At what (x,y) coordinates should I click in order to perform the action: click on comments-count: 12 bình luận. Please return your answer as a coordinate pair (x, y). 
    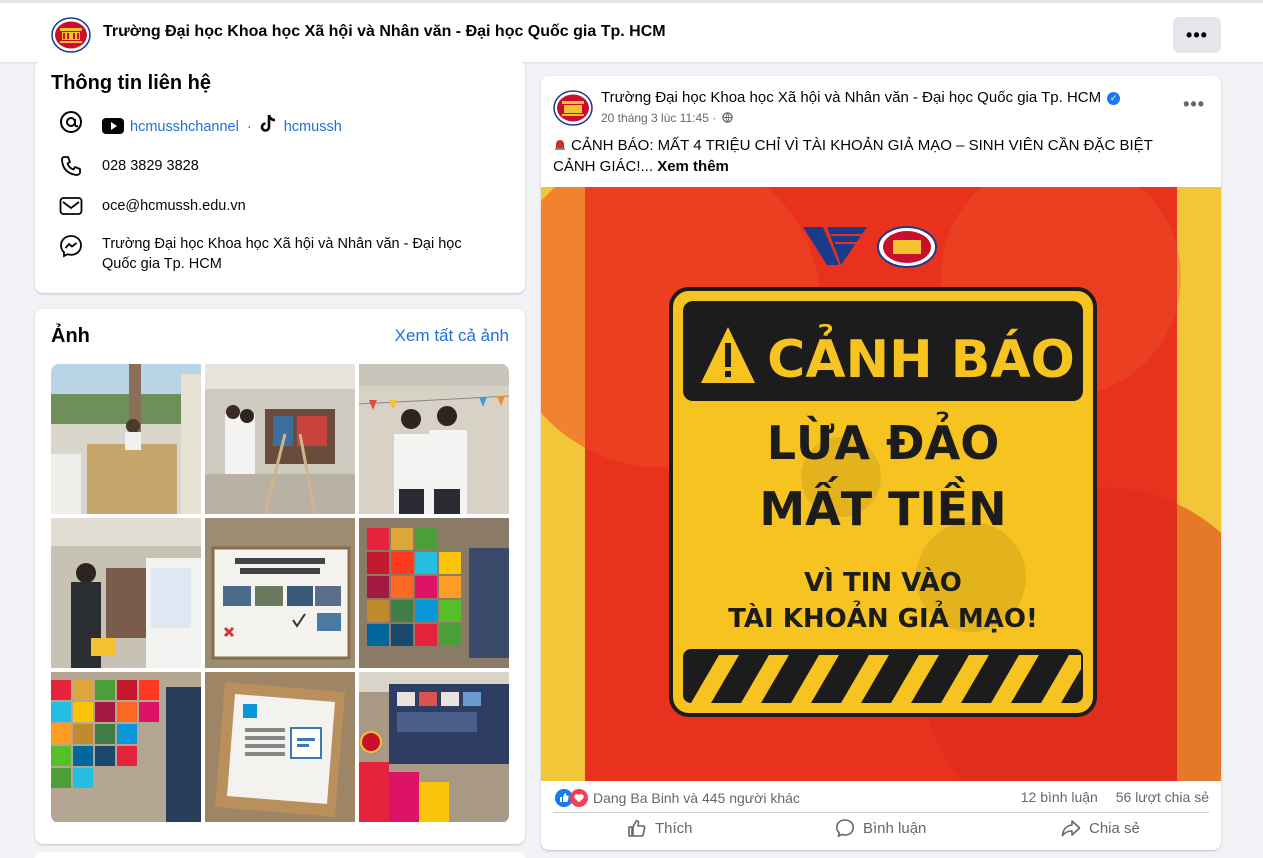
    Looking at the image, I should click on (1059, 797).